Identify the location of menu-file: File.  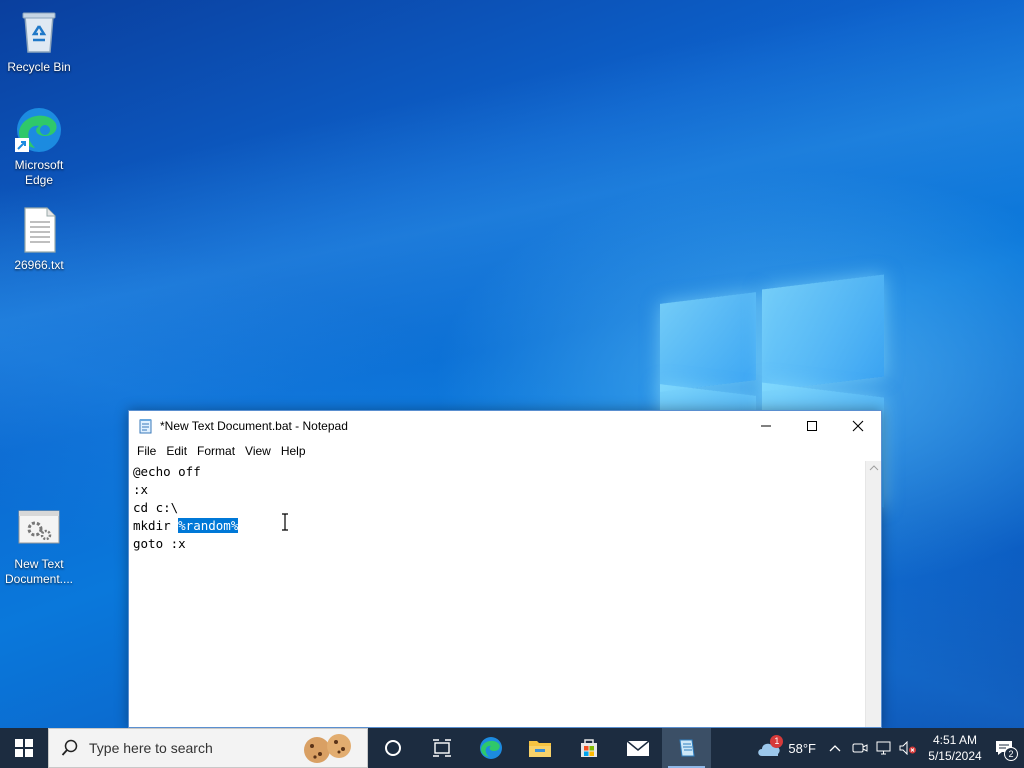
(146, 451).